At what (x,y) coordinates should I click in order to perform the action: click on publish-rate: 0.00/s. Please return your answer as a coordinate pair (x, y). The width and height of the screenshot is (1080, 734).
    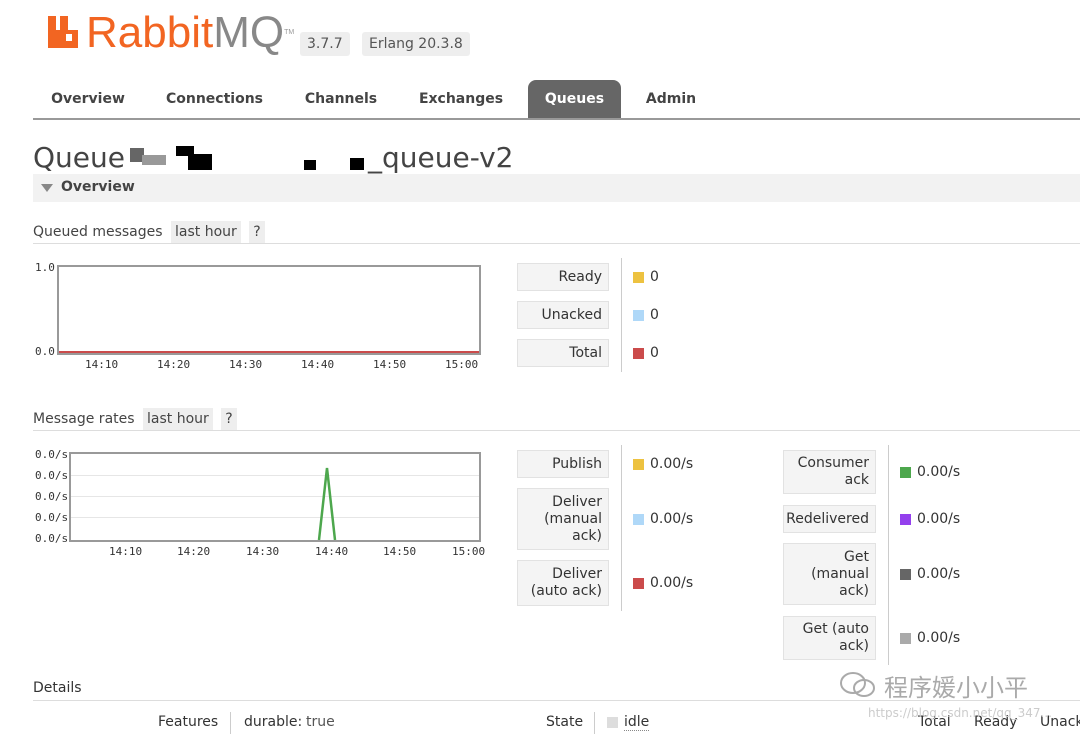
    Looking at the image, I should click on (672, 464).